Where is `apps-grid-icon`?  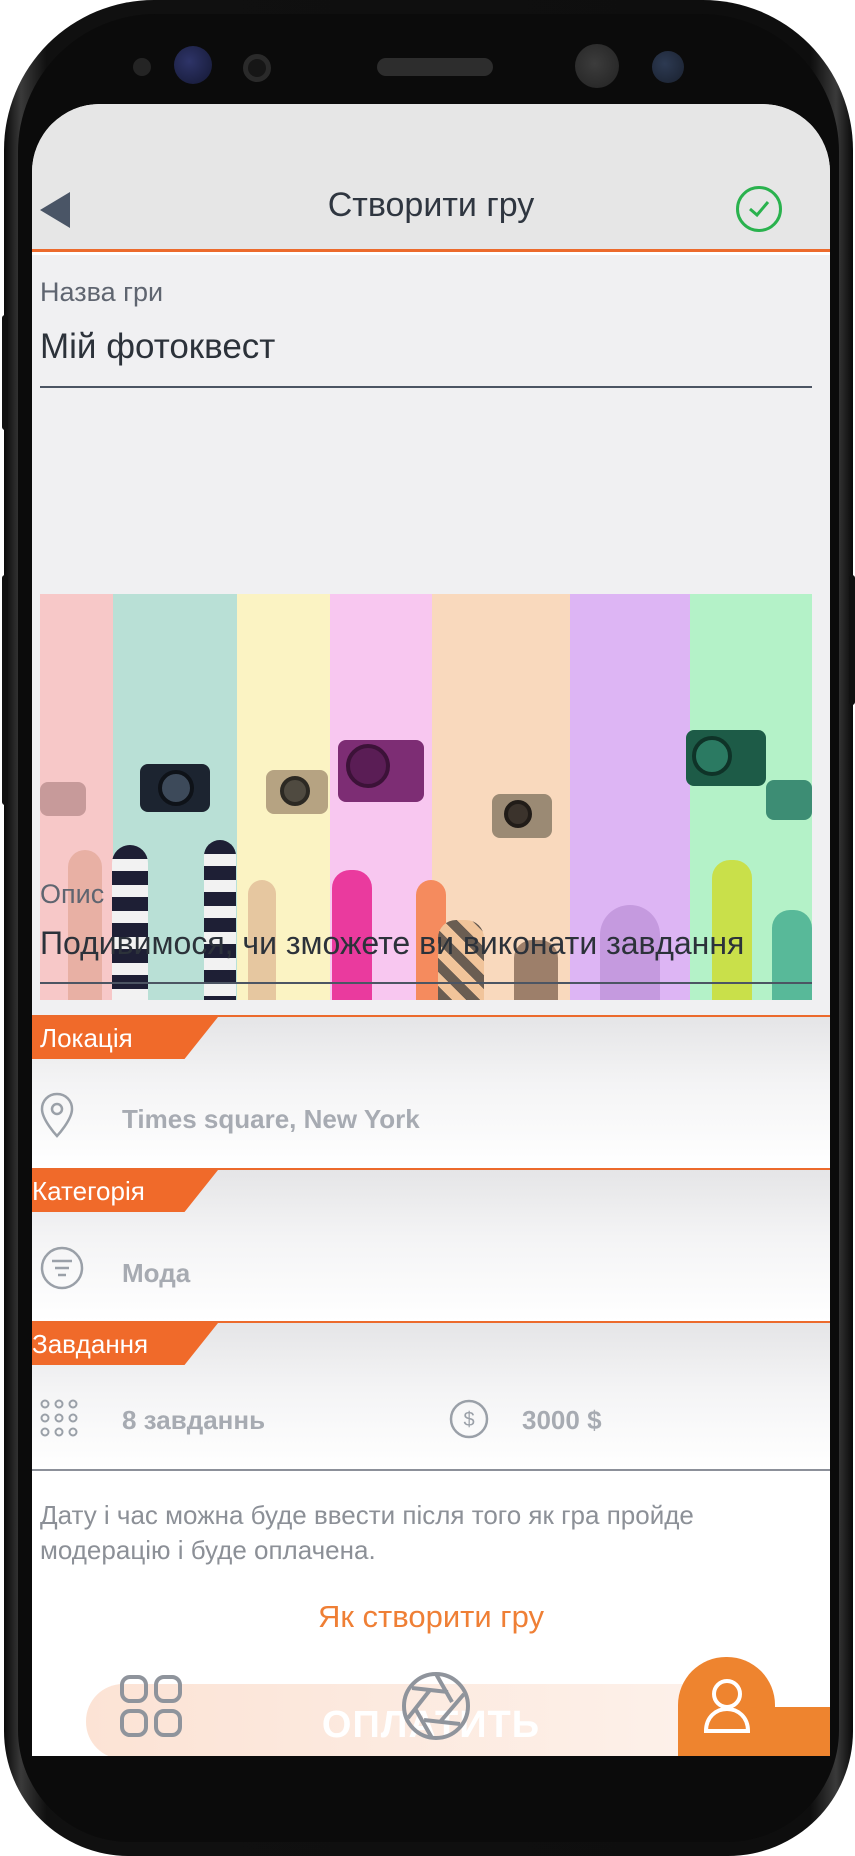
apps-grid-icon is located at coordinates (151, 1706).